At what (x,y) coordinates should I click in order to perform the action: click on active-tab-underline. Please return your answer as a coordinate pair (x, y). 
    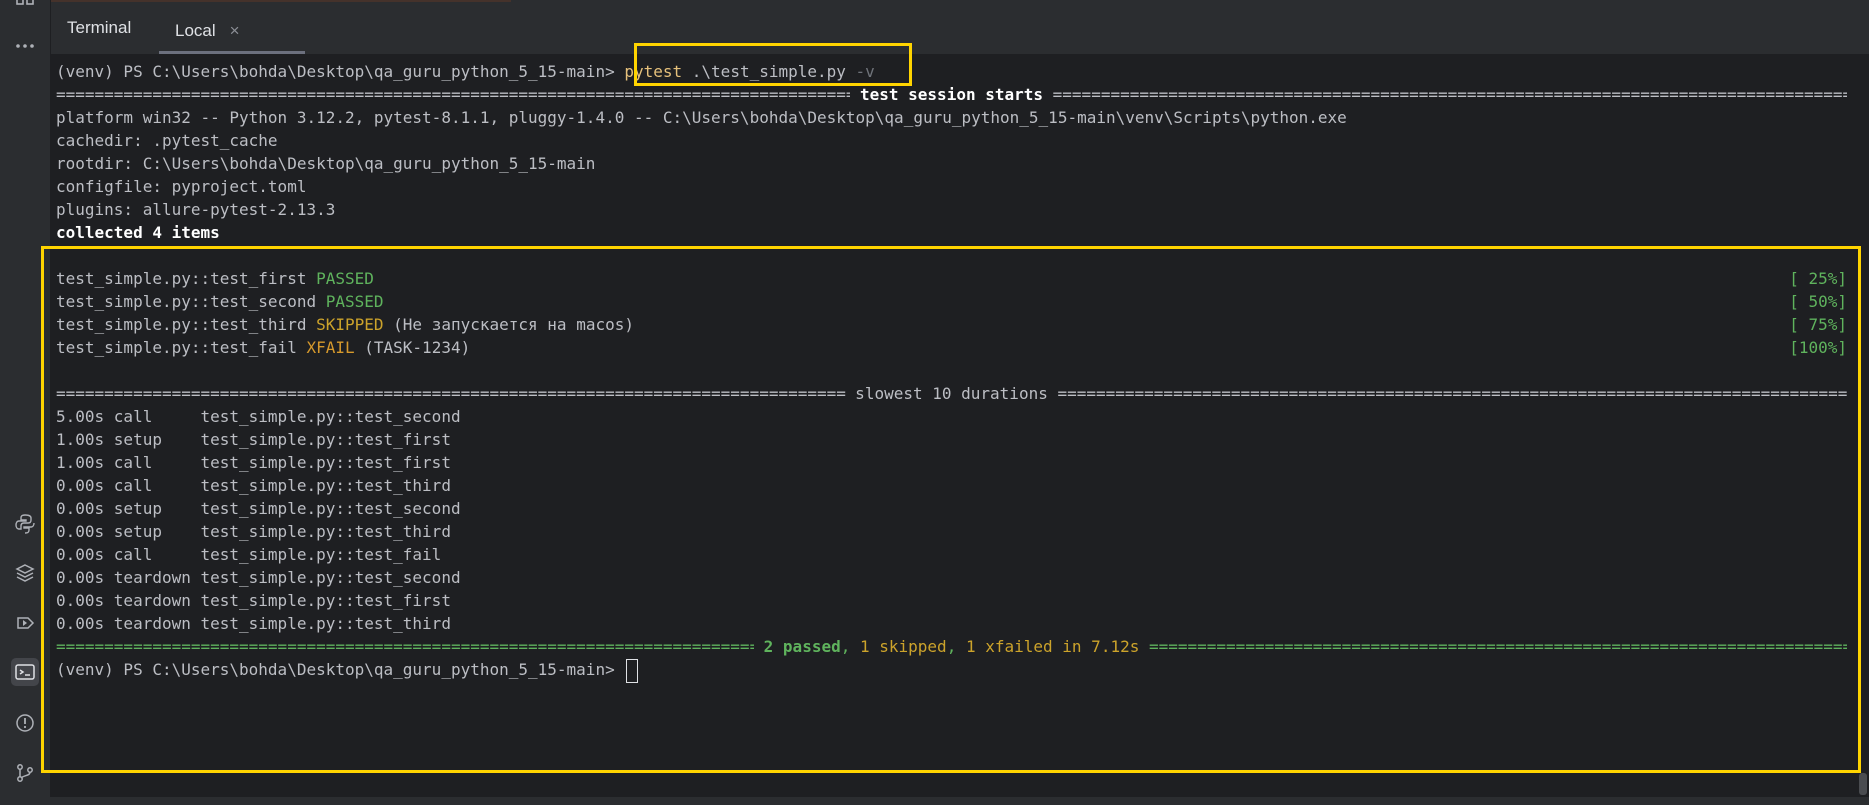
    Looking at the image, I should click on (232, 52).